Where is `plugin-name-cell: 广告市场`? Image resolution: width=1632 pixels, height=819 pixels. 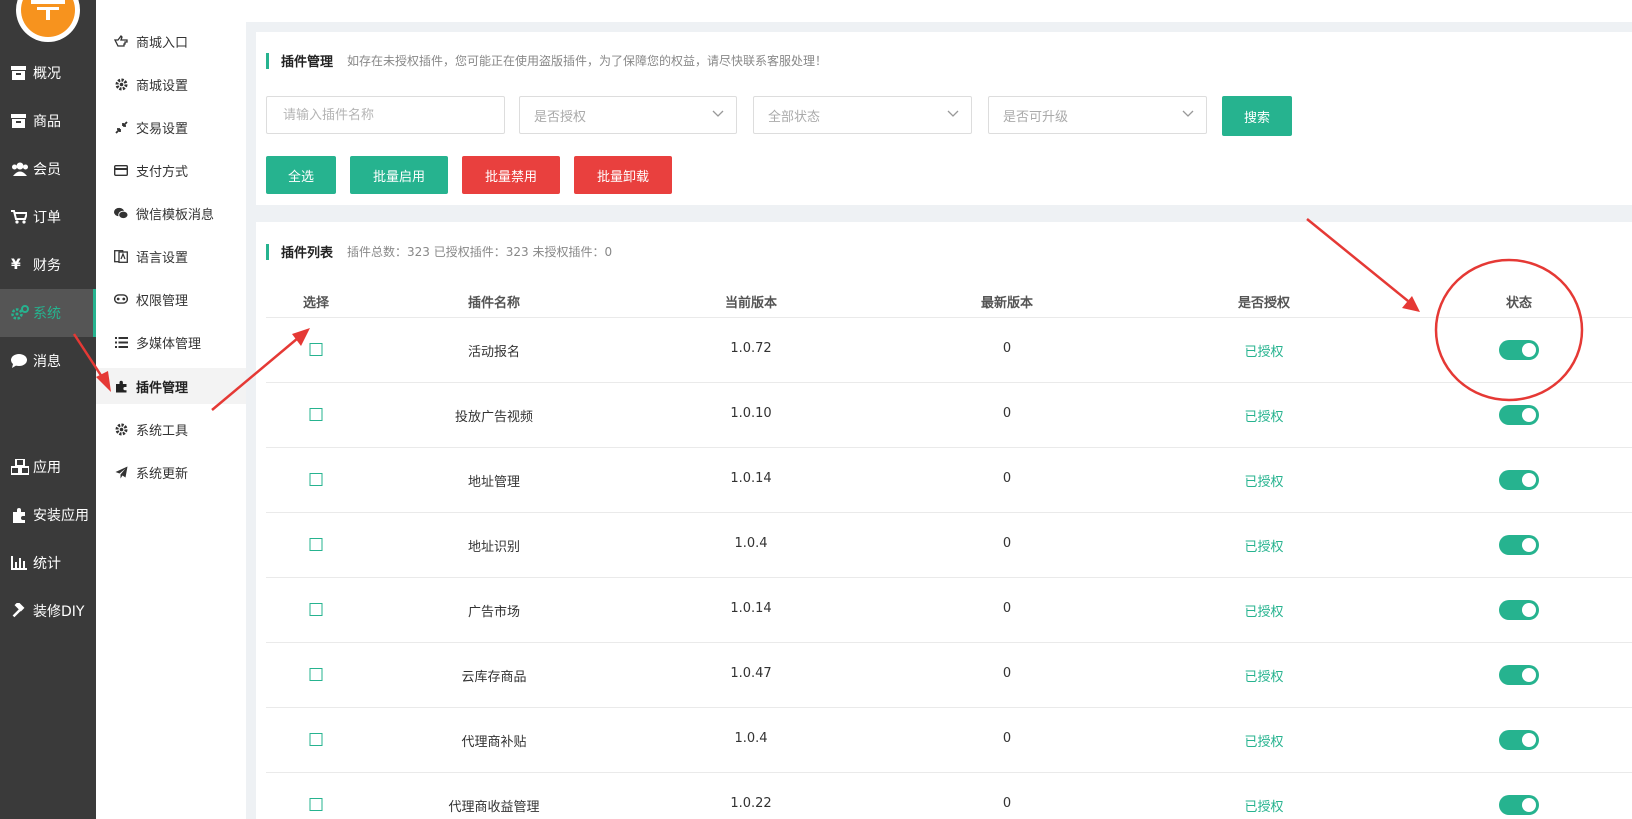 plugin-name-cell: 广告市场 is located at coordinates (494, 612).